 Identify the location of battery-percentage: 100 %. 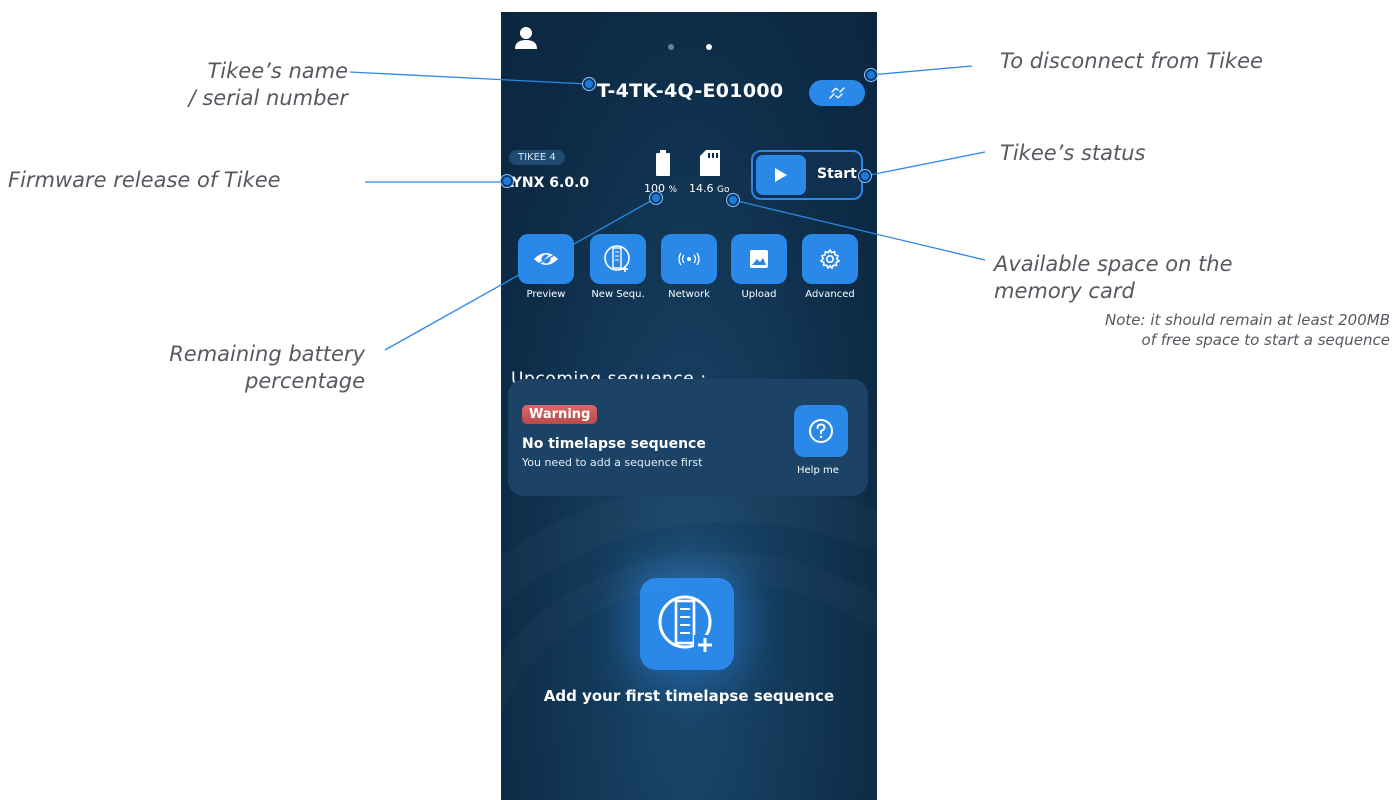
(660, 188).